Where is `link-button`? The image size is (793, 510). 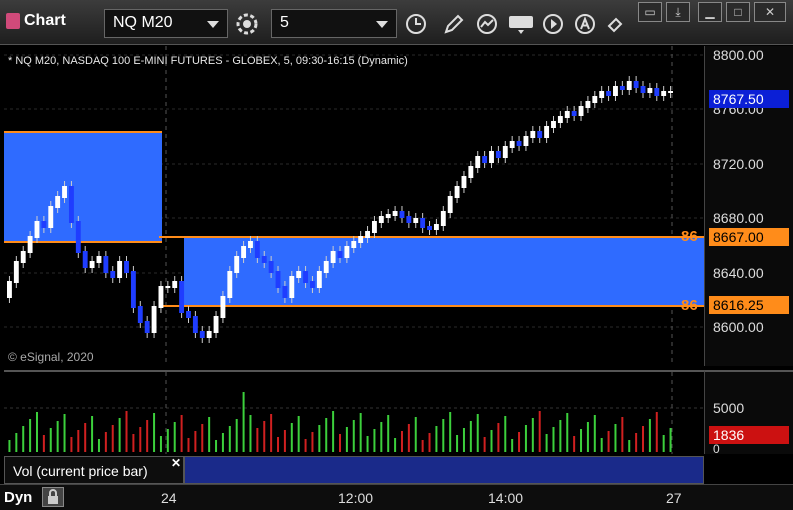
link-button is located at coordinates (616, 23).